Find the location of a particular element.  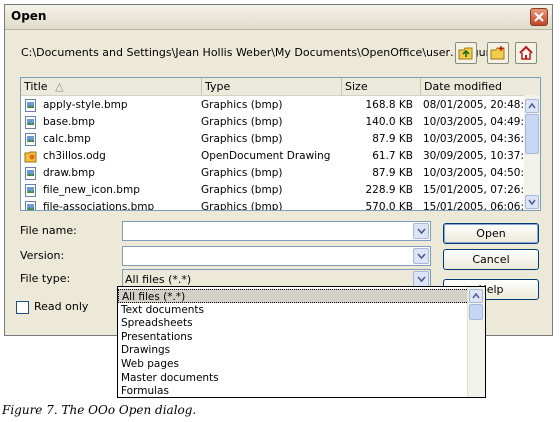

up-folder-button is located at coordinates (466, 53).